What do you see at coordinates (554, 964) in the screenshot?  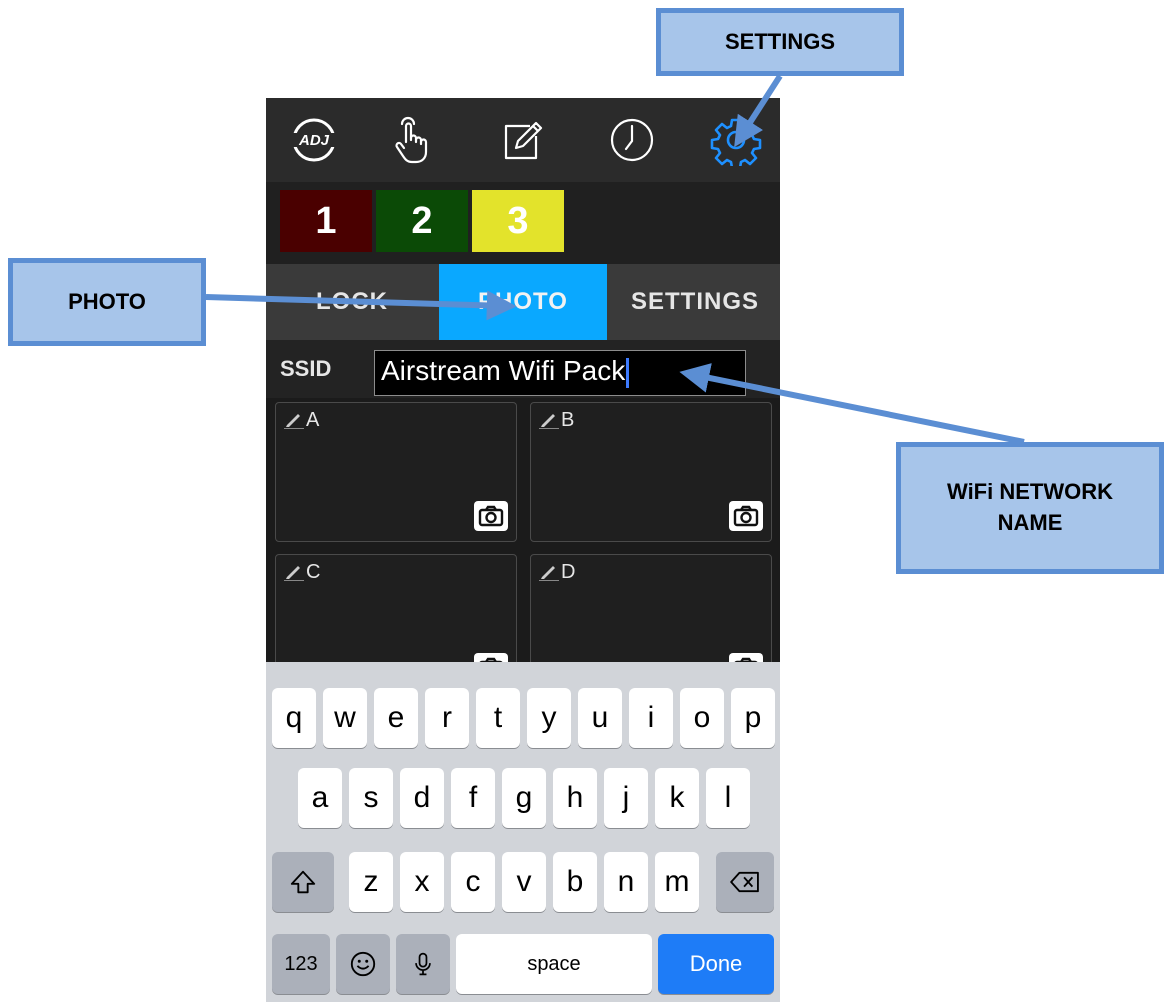 I see `space-key: space` at bounding box center [554, 964].